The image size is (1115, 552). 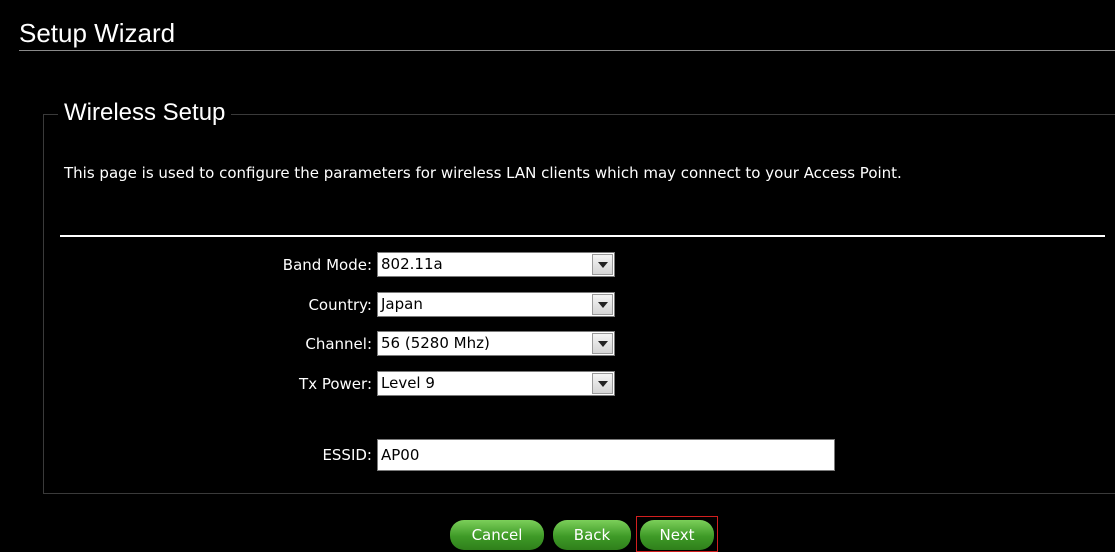 What do you see at coordinates (497, 535) in the screenshot?
I see `cancel-button: Cancel` at bounding box center [497, 535].